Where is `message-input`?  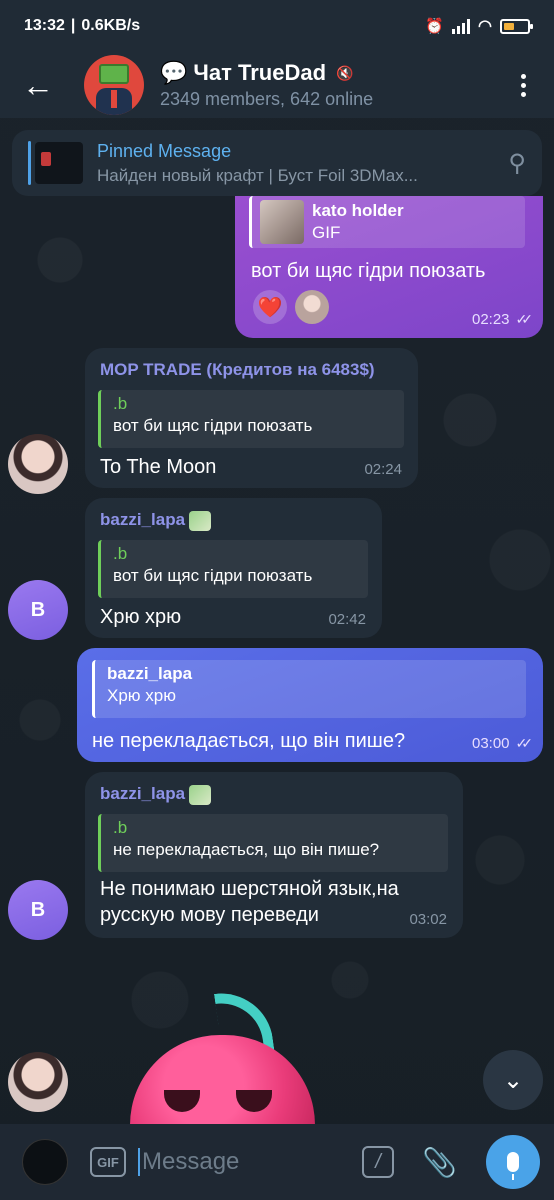 message-input is located at coordinates (243, 1162).